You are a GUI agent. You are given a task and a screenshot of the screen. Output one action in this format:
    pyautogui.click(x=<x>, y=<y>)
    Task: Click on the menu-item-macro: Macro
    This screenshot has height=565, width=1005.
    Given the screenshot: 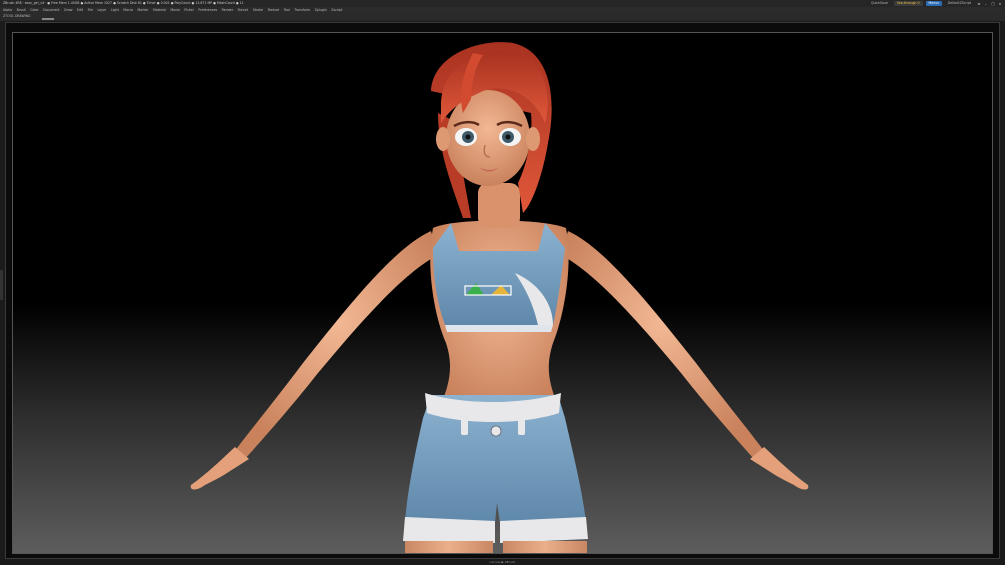 What is the action you would take?
    pyautogui.click(x=128, y=10)
    